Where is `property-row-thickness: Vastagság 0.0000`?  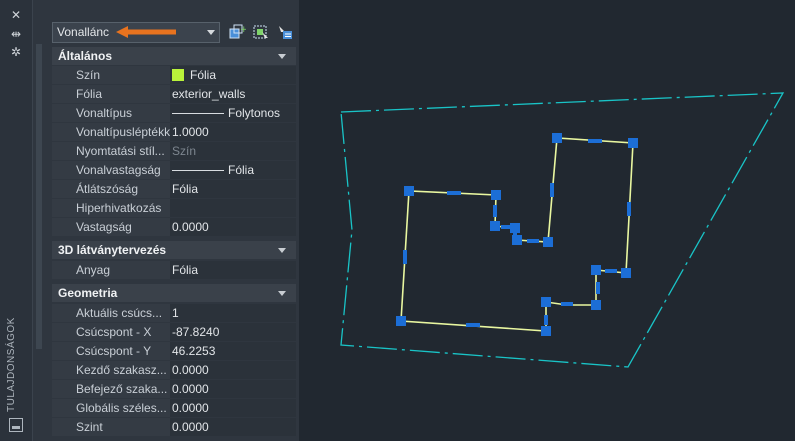
property-row-thickness: Vastagság 0.0000 is located at coordinates (174, 227).